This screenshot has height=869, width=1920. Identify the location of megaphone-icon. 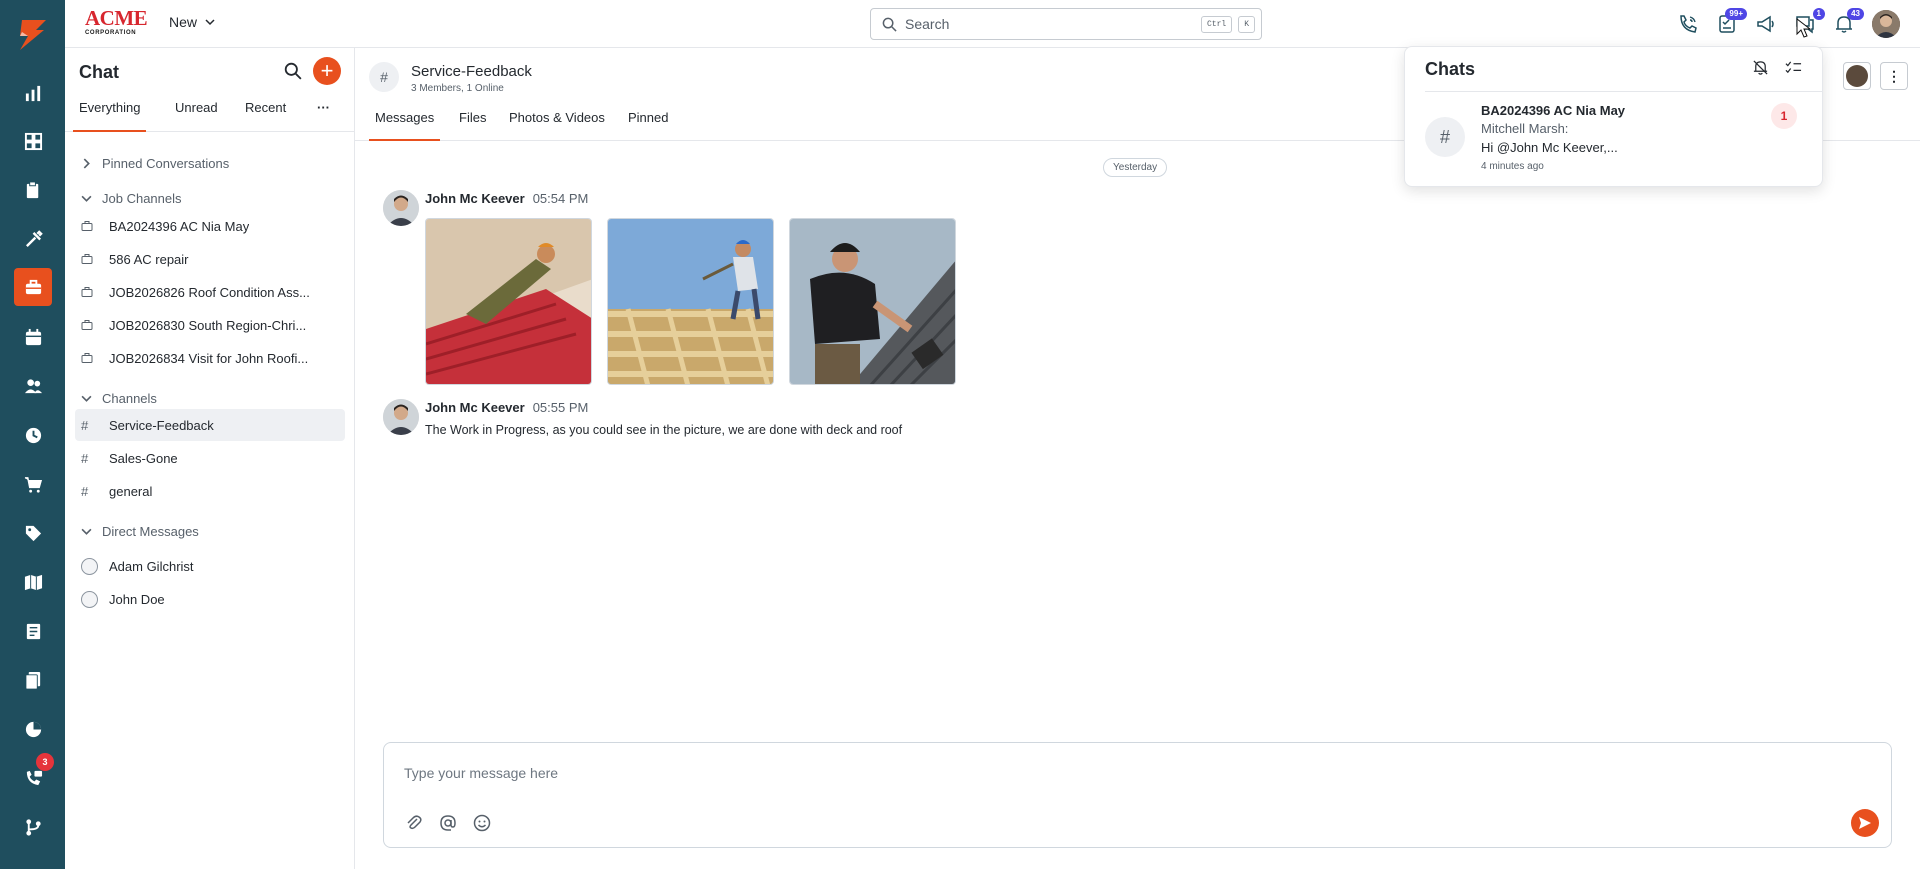
(1766, 24).